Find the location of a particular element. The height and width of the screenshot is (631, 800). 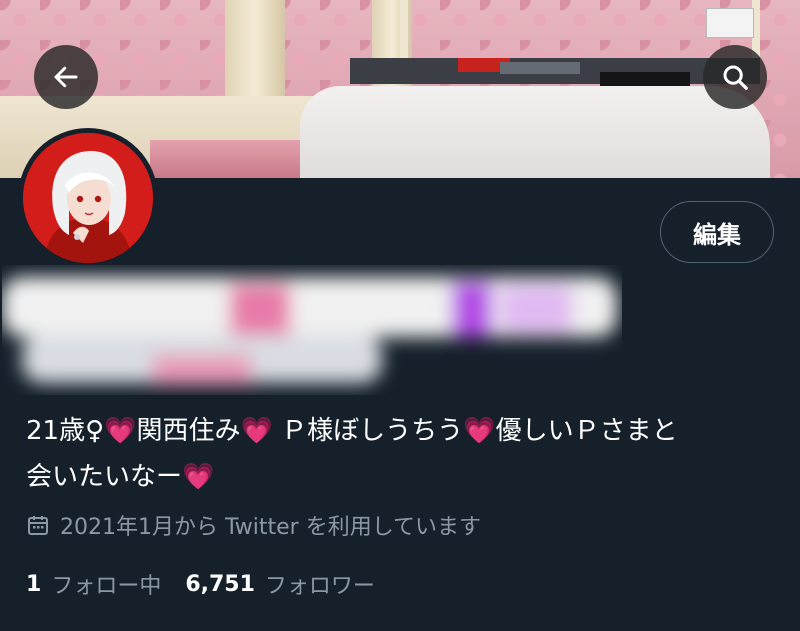

following-count: 1 is located at coordinates (34, 584).